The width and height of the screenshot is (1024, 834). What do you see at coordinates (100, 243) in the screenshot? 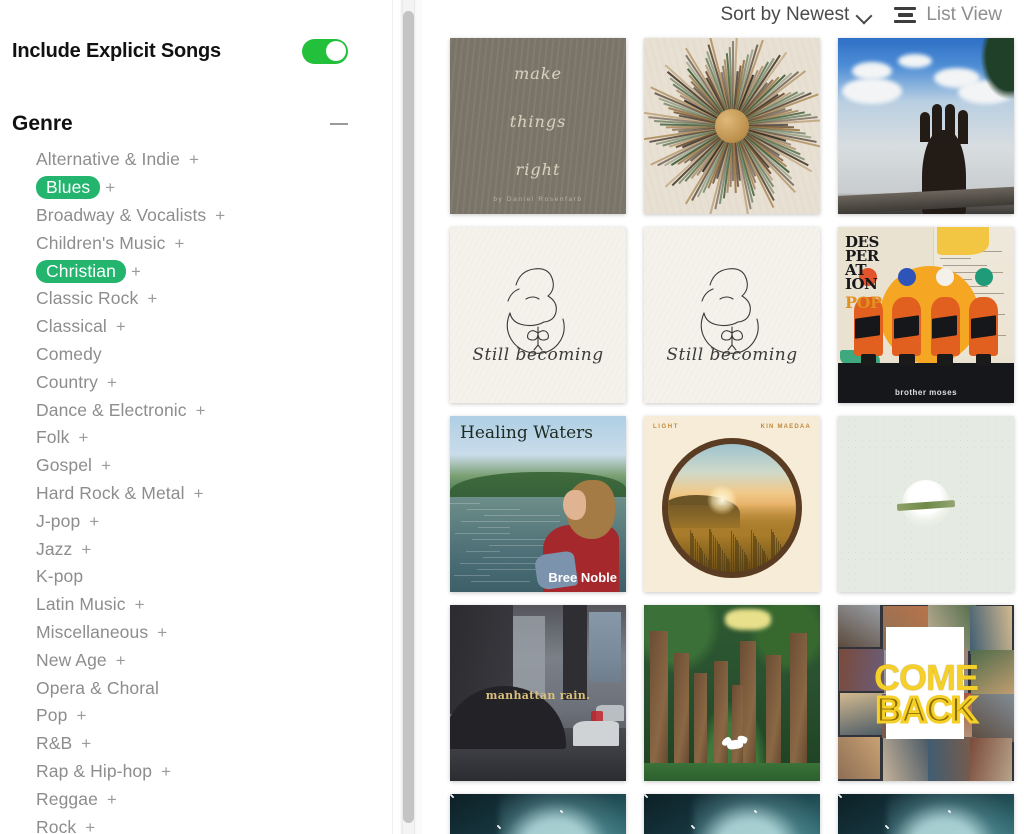
I see `genre-item-label: Children's Music` at bounding box center [100, 243].